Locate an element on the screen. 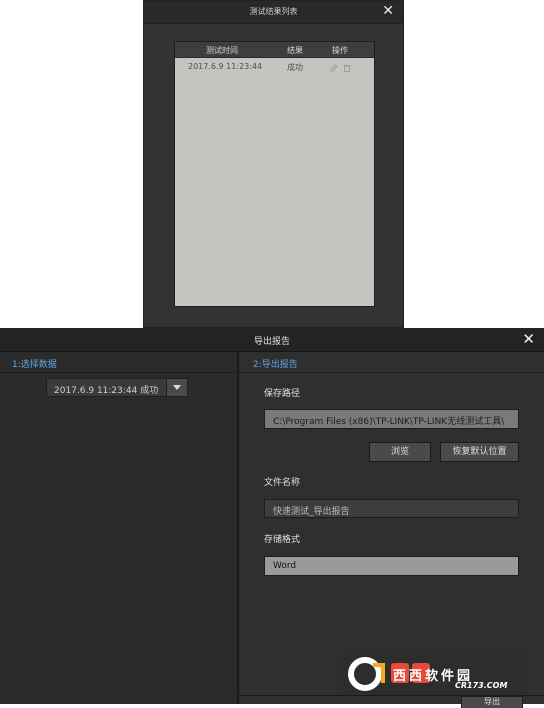  save-path-label: 保存路径 is located at coordinates (282, 394).